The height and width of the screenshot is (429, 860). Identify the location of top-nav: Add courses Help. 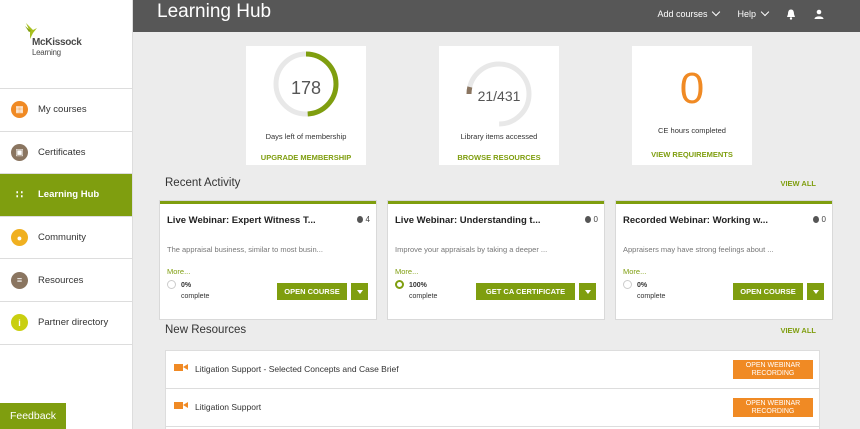
(758, 14).